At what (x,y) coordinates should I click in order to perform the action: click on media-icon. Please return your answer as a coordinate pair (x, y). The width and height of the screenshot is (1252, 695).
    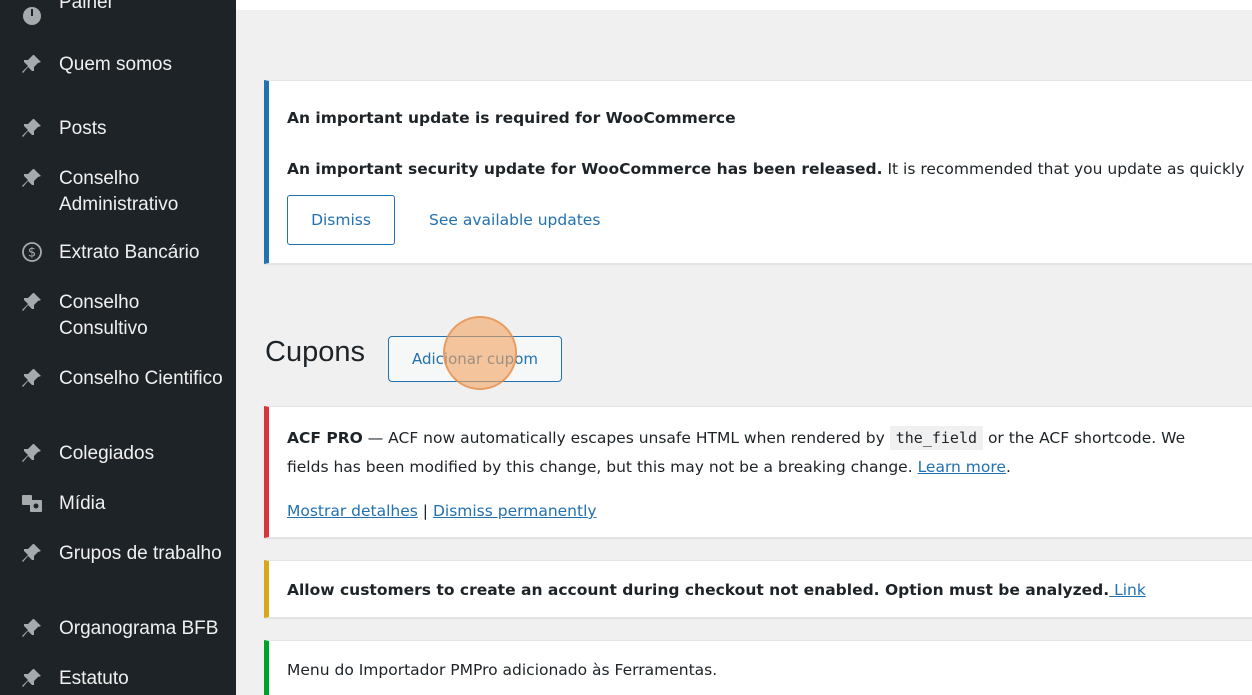
    Looking at the image, I should click on (32, 503).